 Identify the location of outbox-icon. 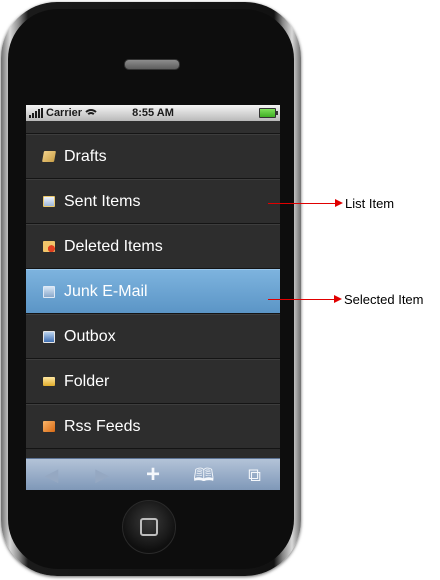
(49, 336).